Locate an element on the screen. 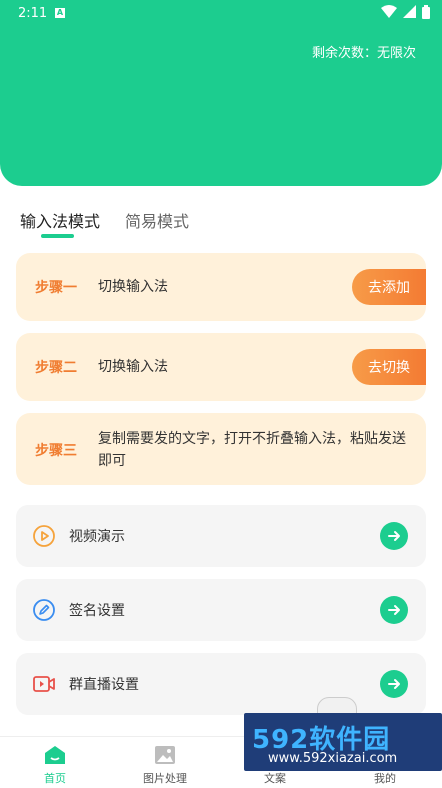 This screenshot has width=442, height=788. status-bar: 2:11 A is located at coordinates (221, 14).